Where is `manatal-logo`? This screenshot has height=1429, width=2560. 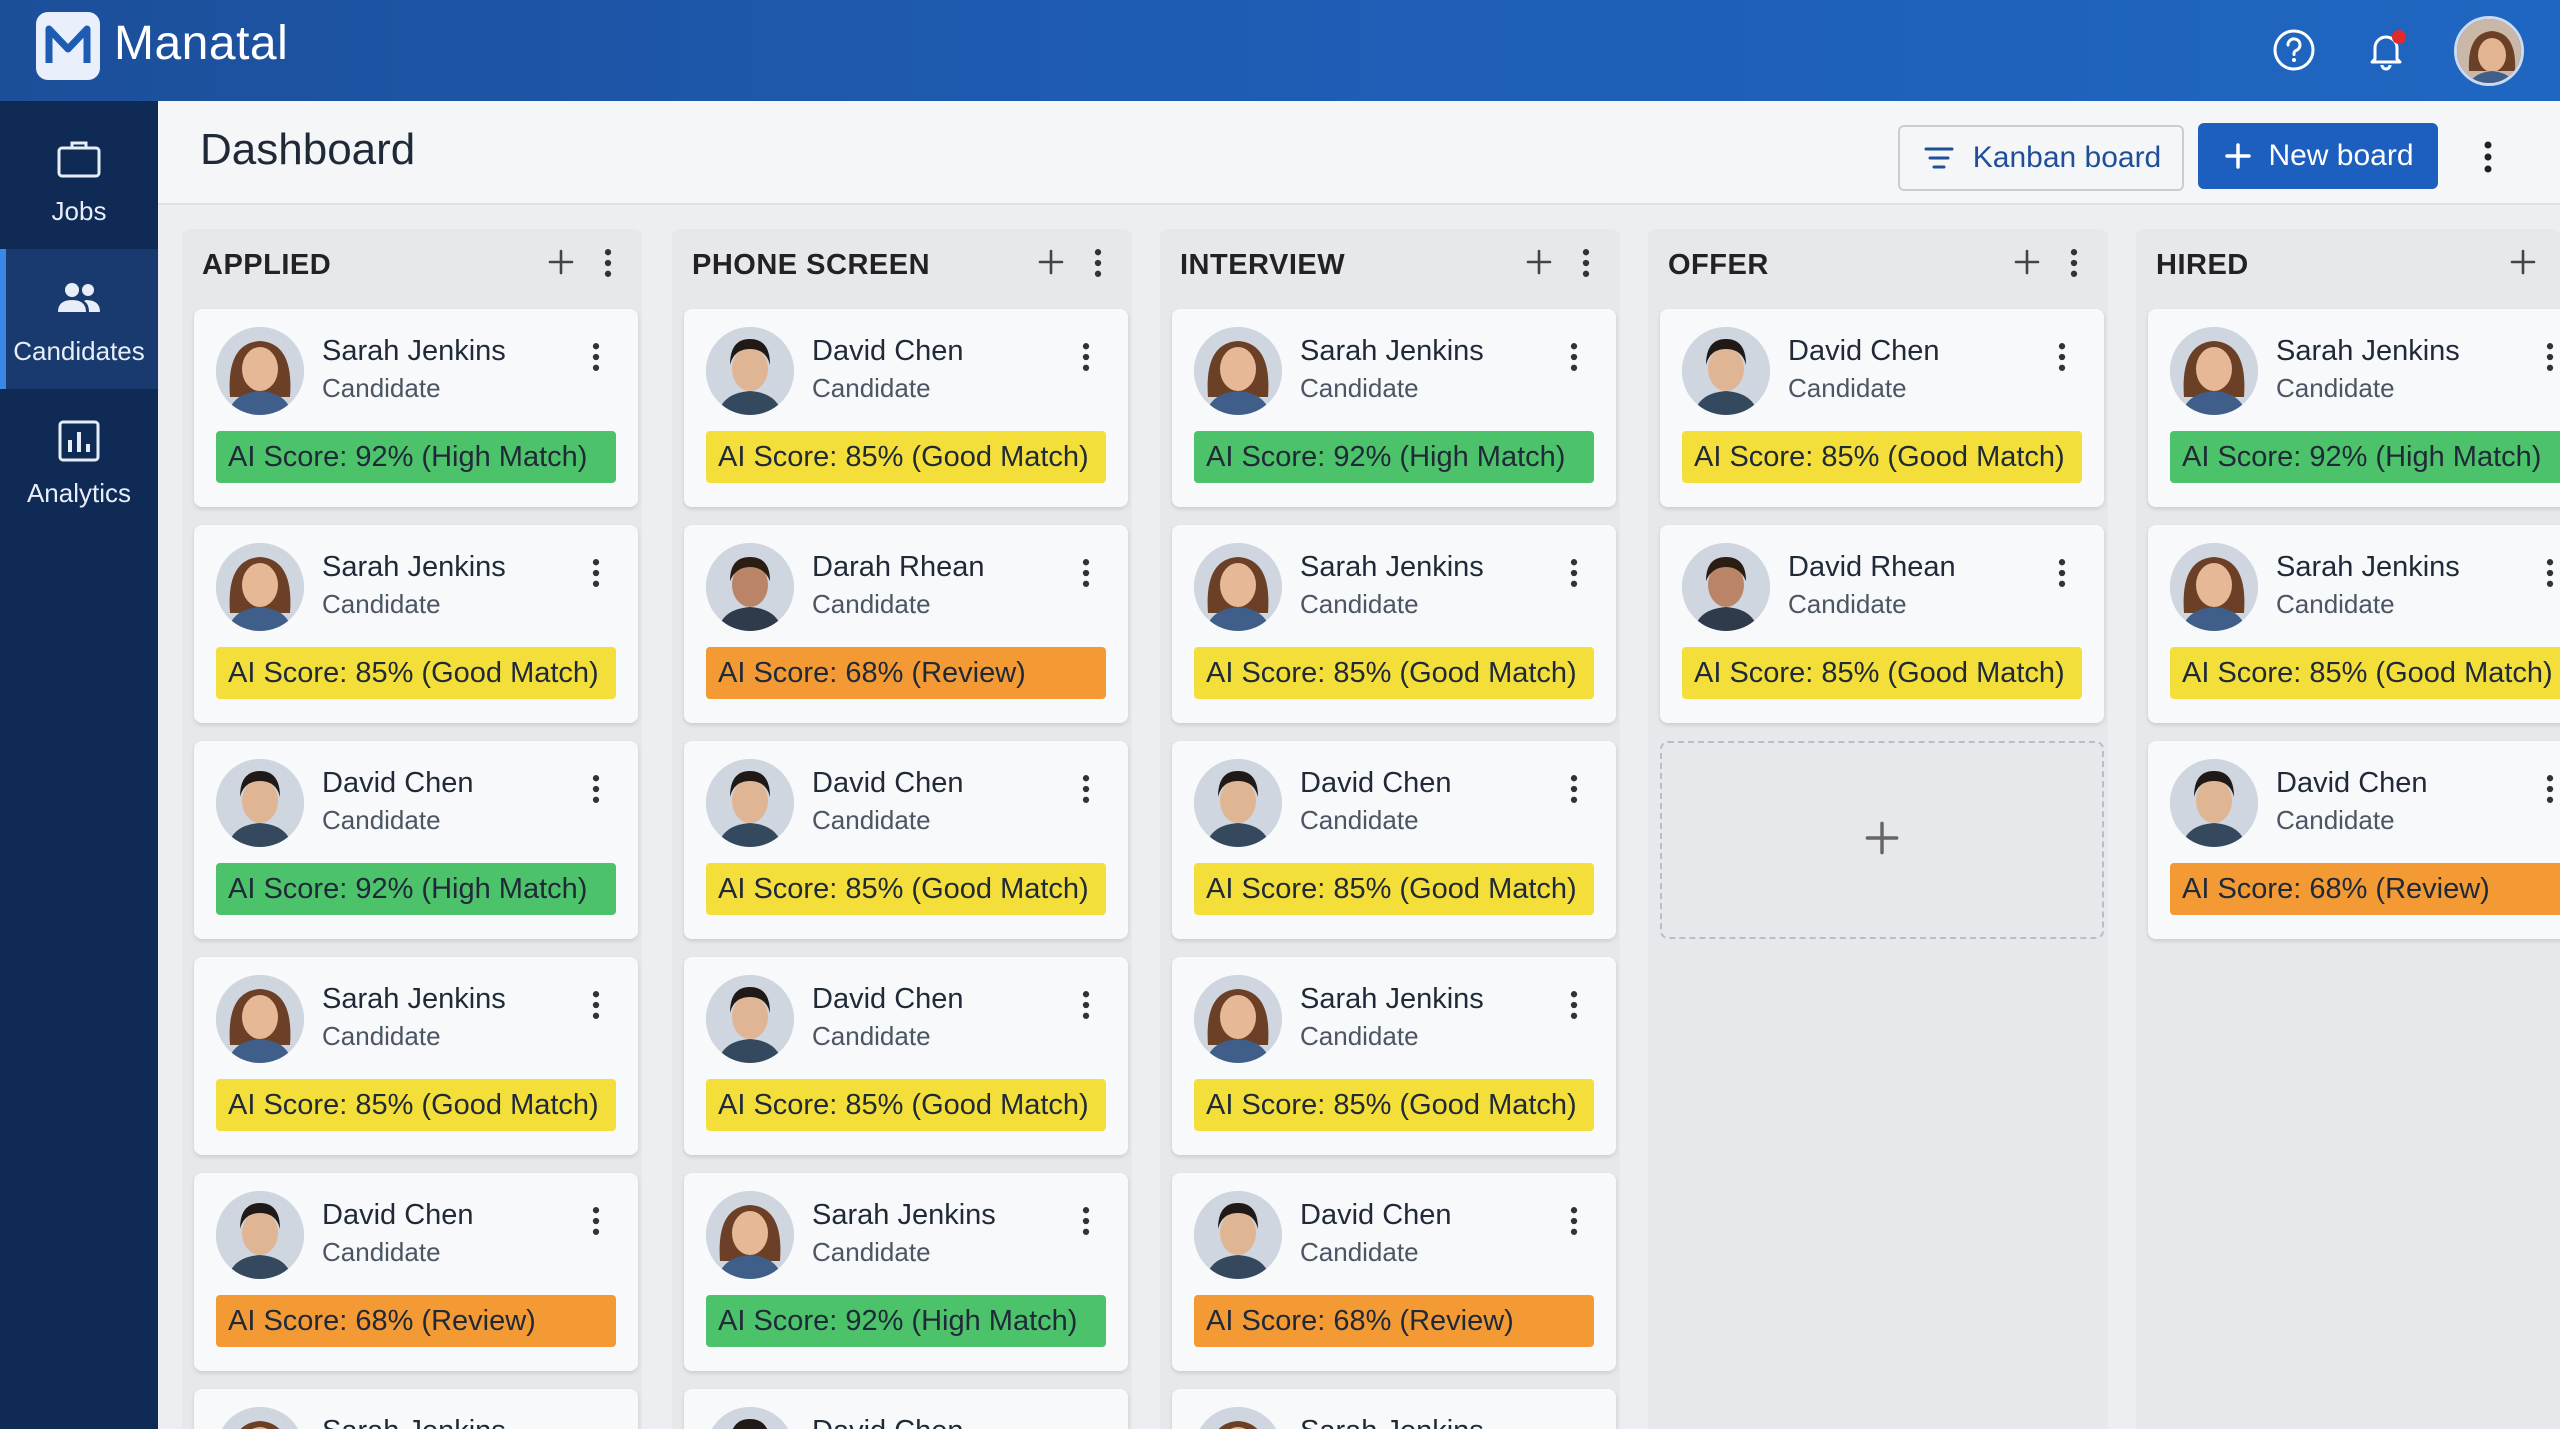 manatal-logo is located at coordinates (68, 46).